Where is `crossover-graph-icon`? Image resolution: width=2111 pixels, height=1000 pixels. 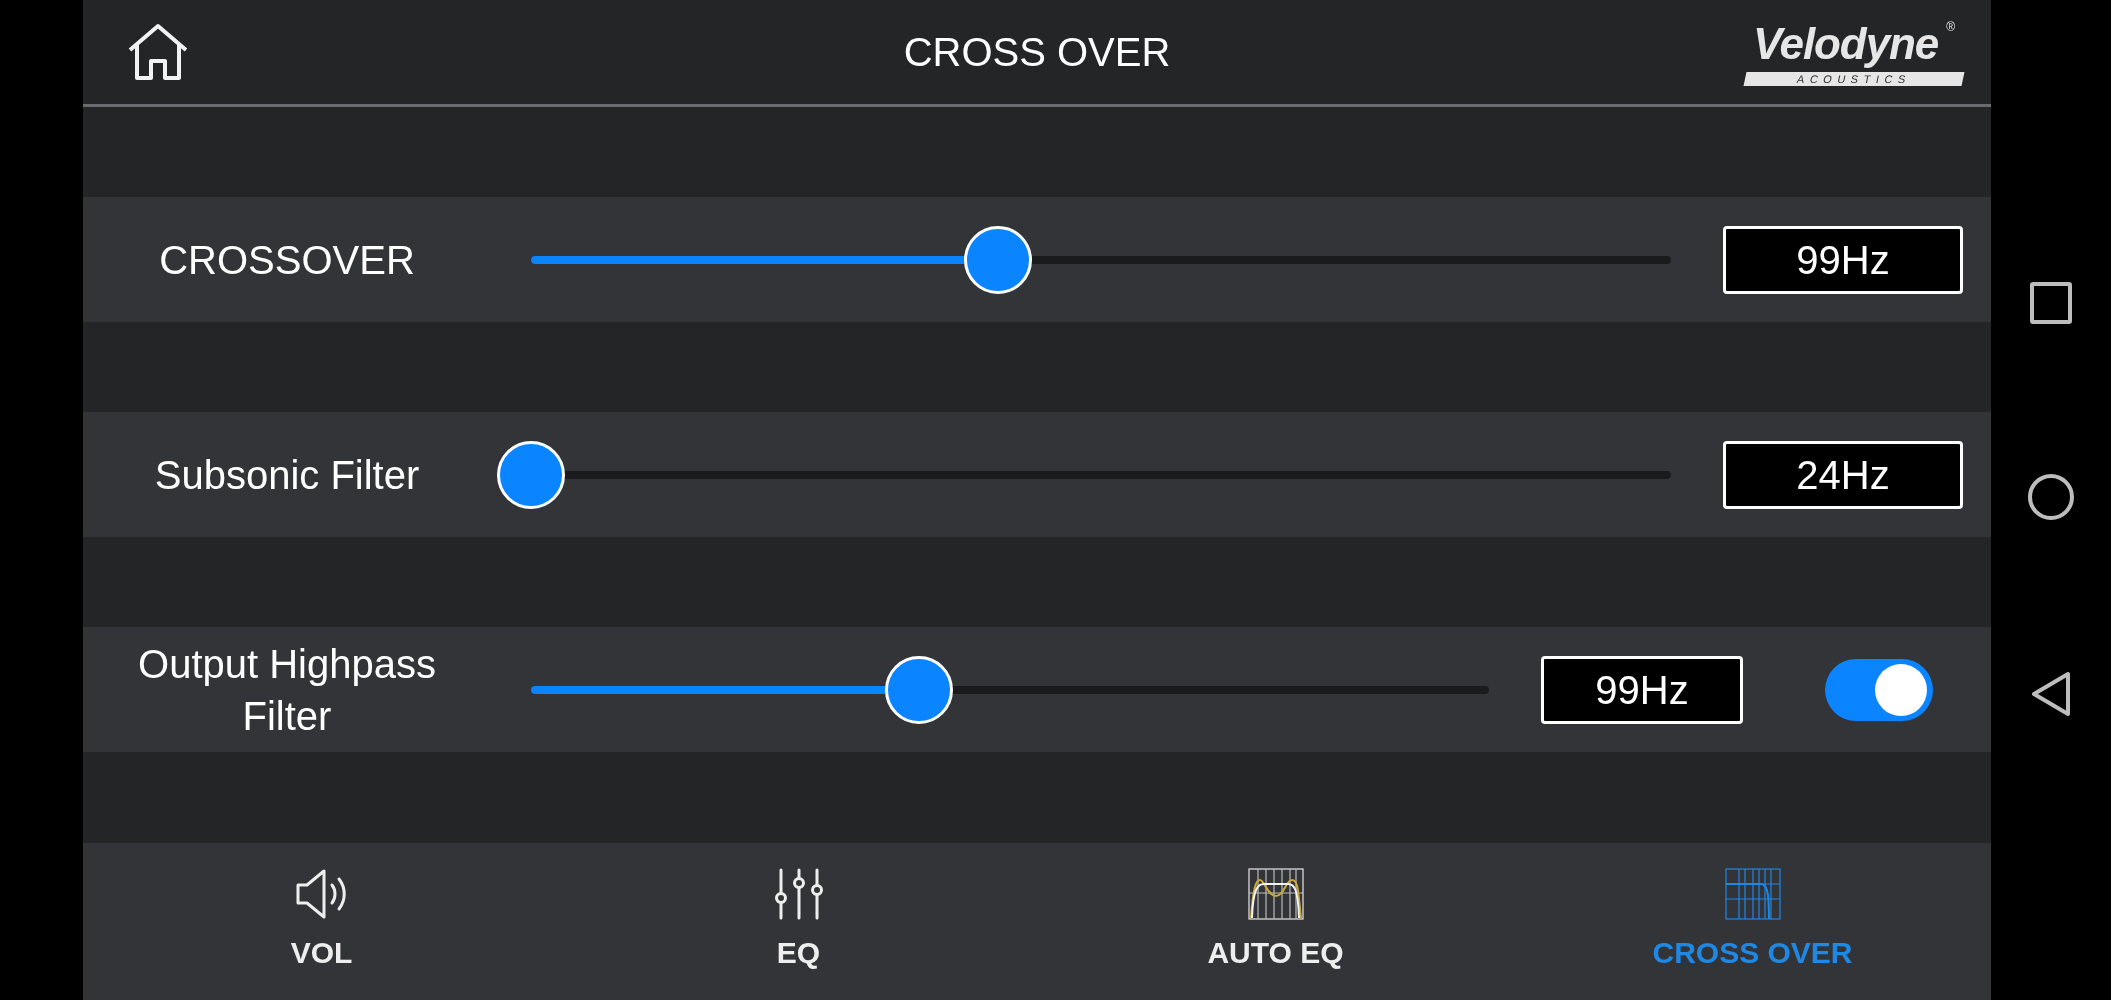 crossover-graph-icon is located at coordinates (1752, 894).